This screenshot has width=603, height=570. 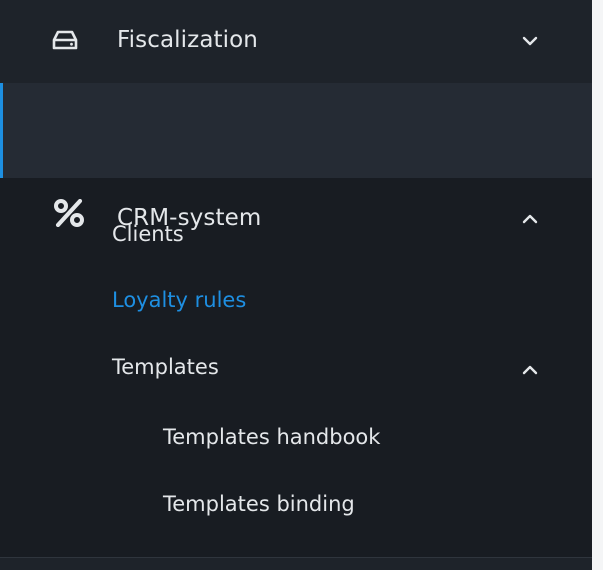 What do you see at coordinates (597, 285) in the screenshot?
I see `scrollbar-track` at bounding box center [597, 285].